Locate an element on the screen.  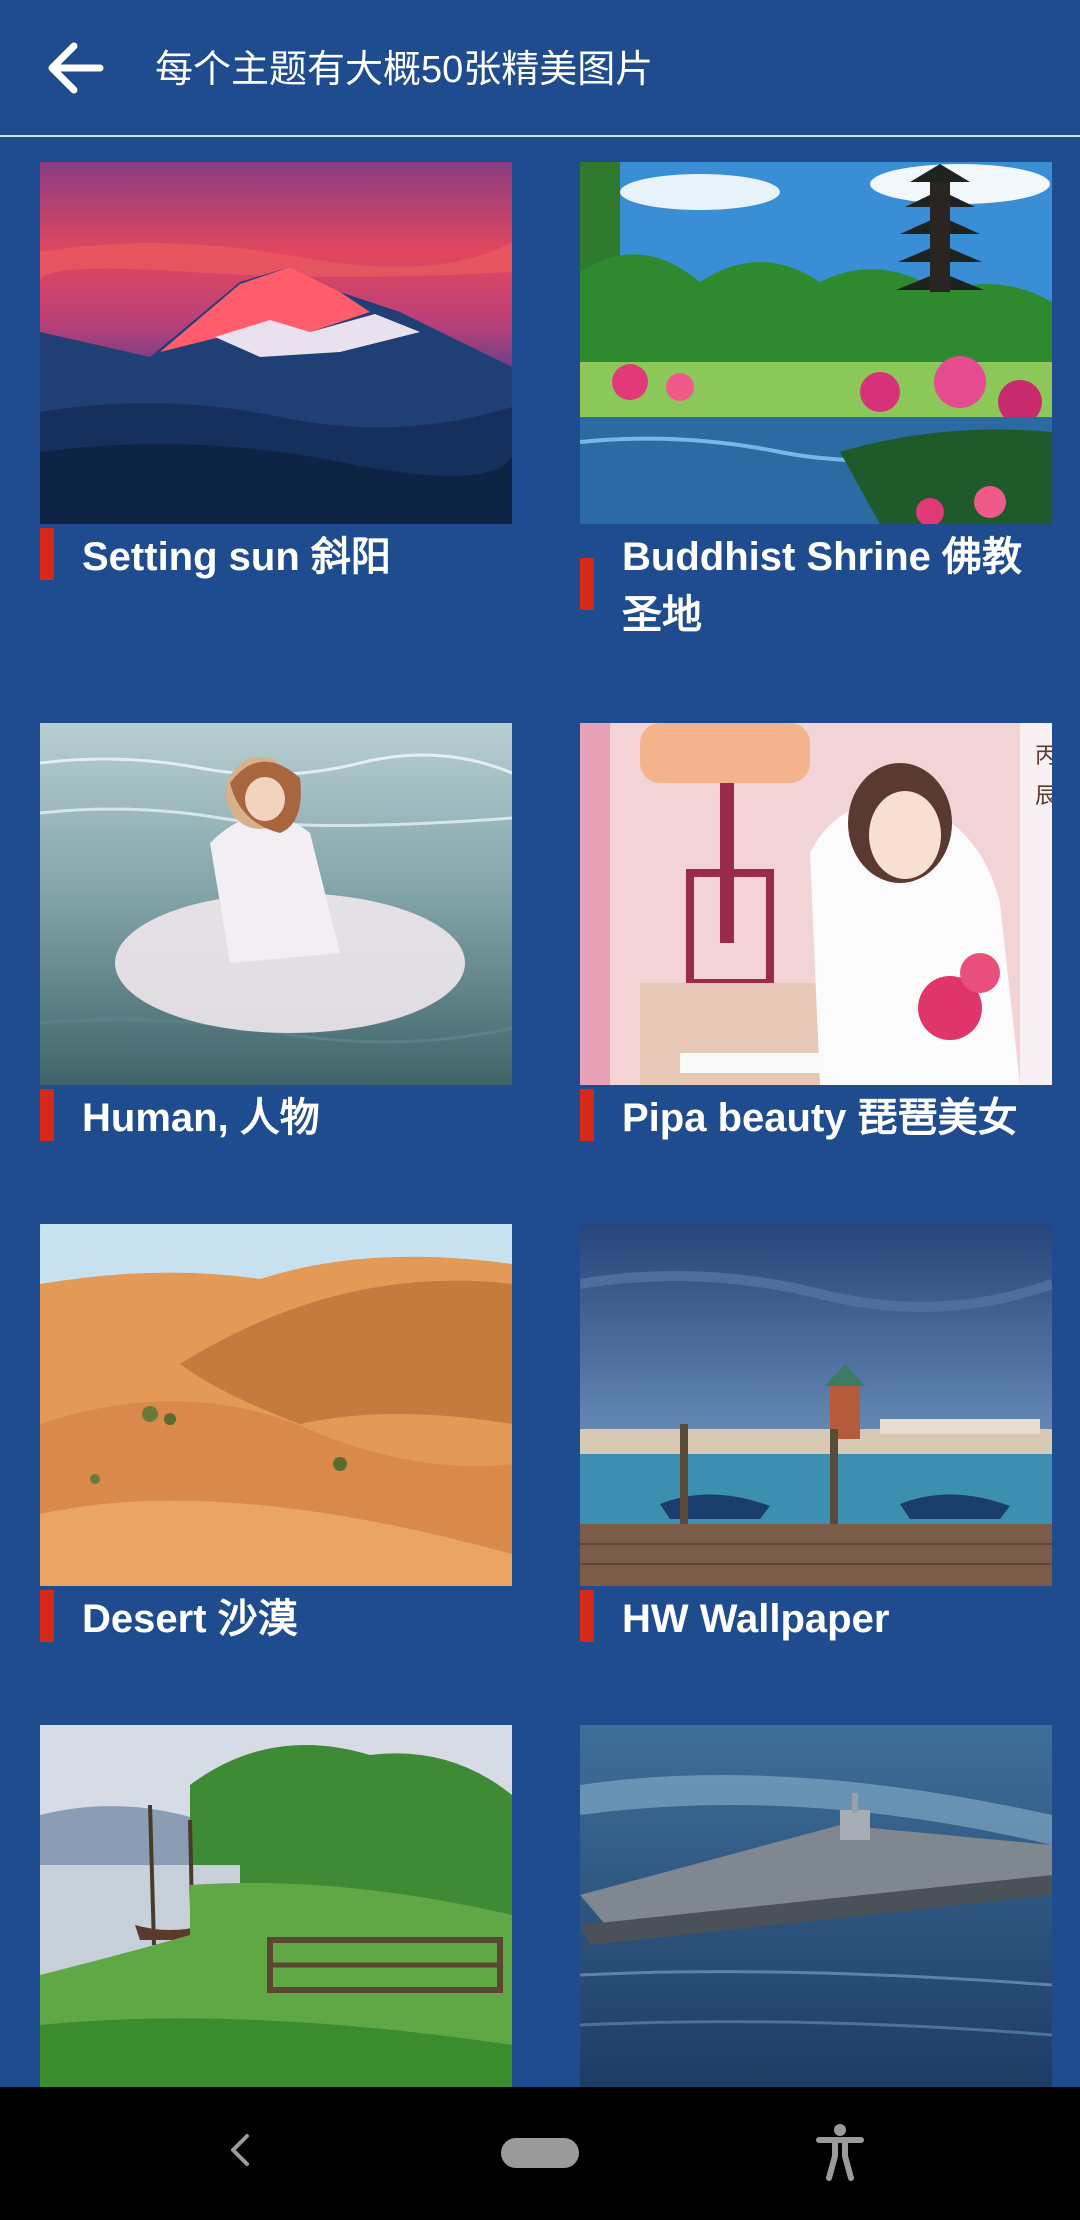
home-pill-icon is located at coordinates (540, 2153).